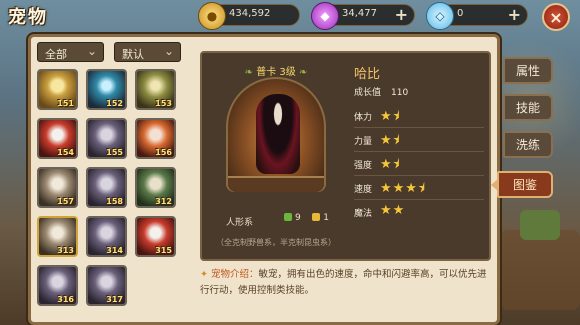  Describe the element at coordinates (363, 190) in the screenshot. I see `stat-name: 速度` at that location.